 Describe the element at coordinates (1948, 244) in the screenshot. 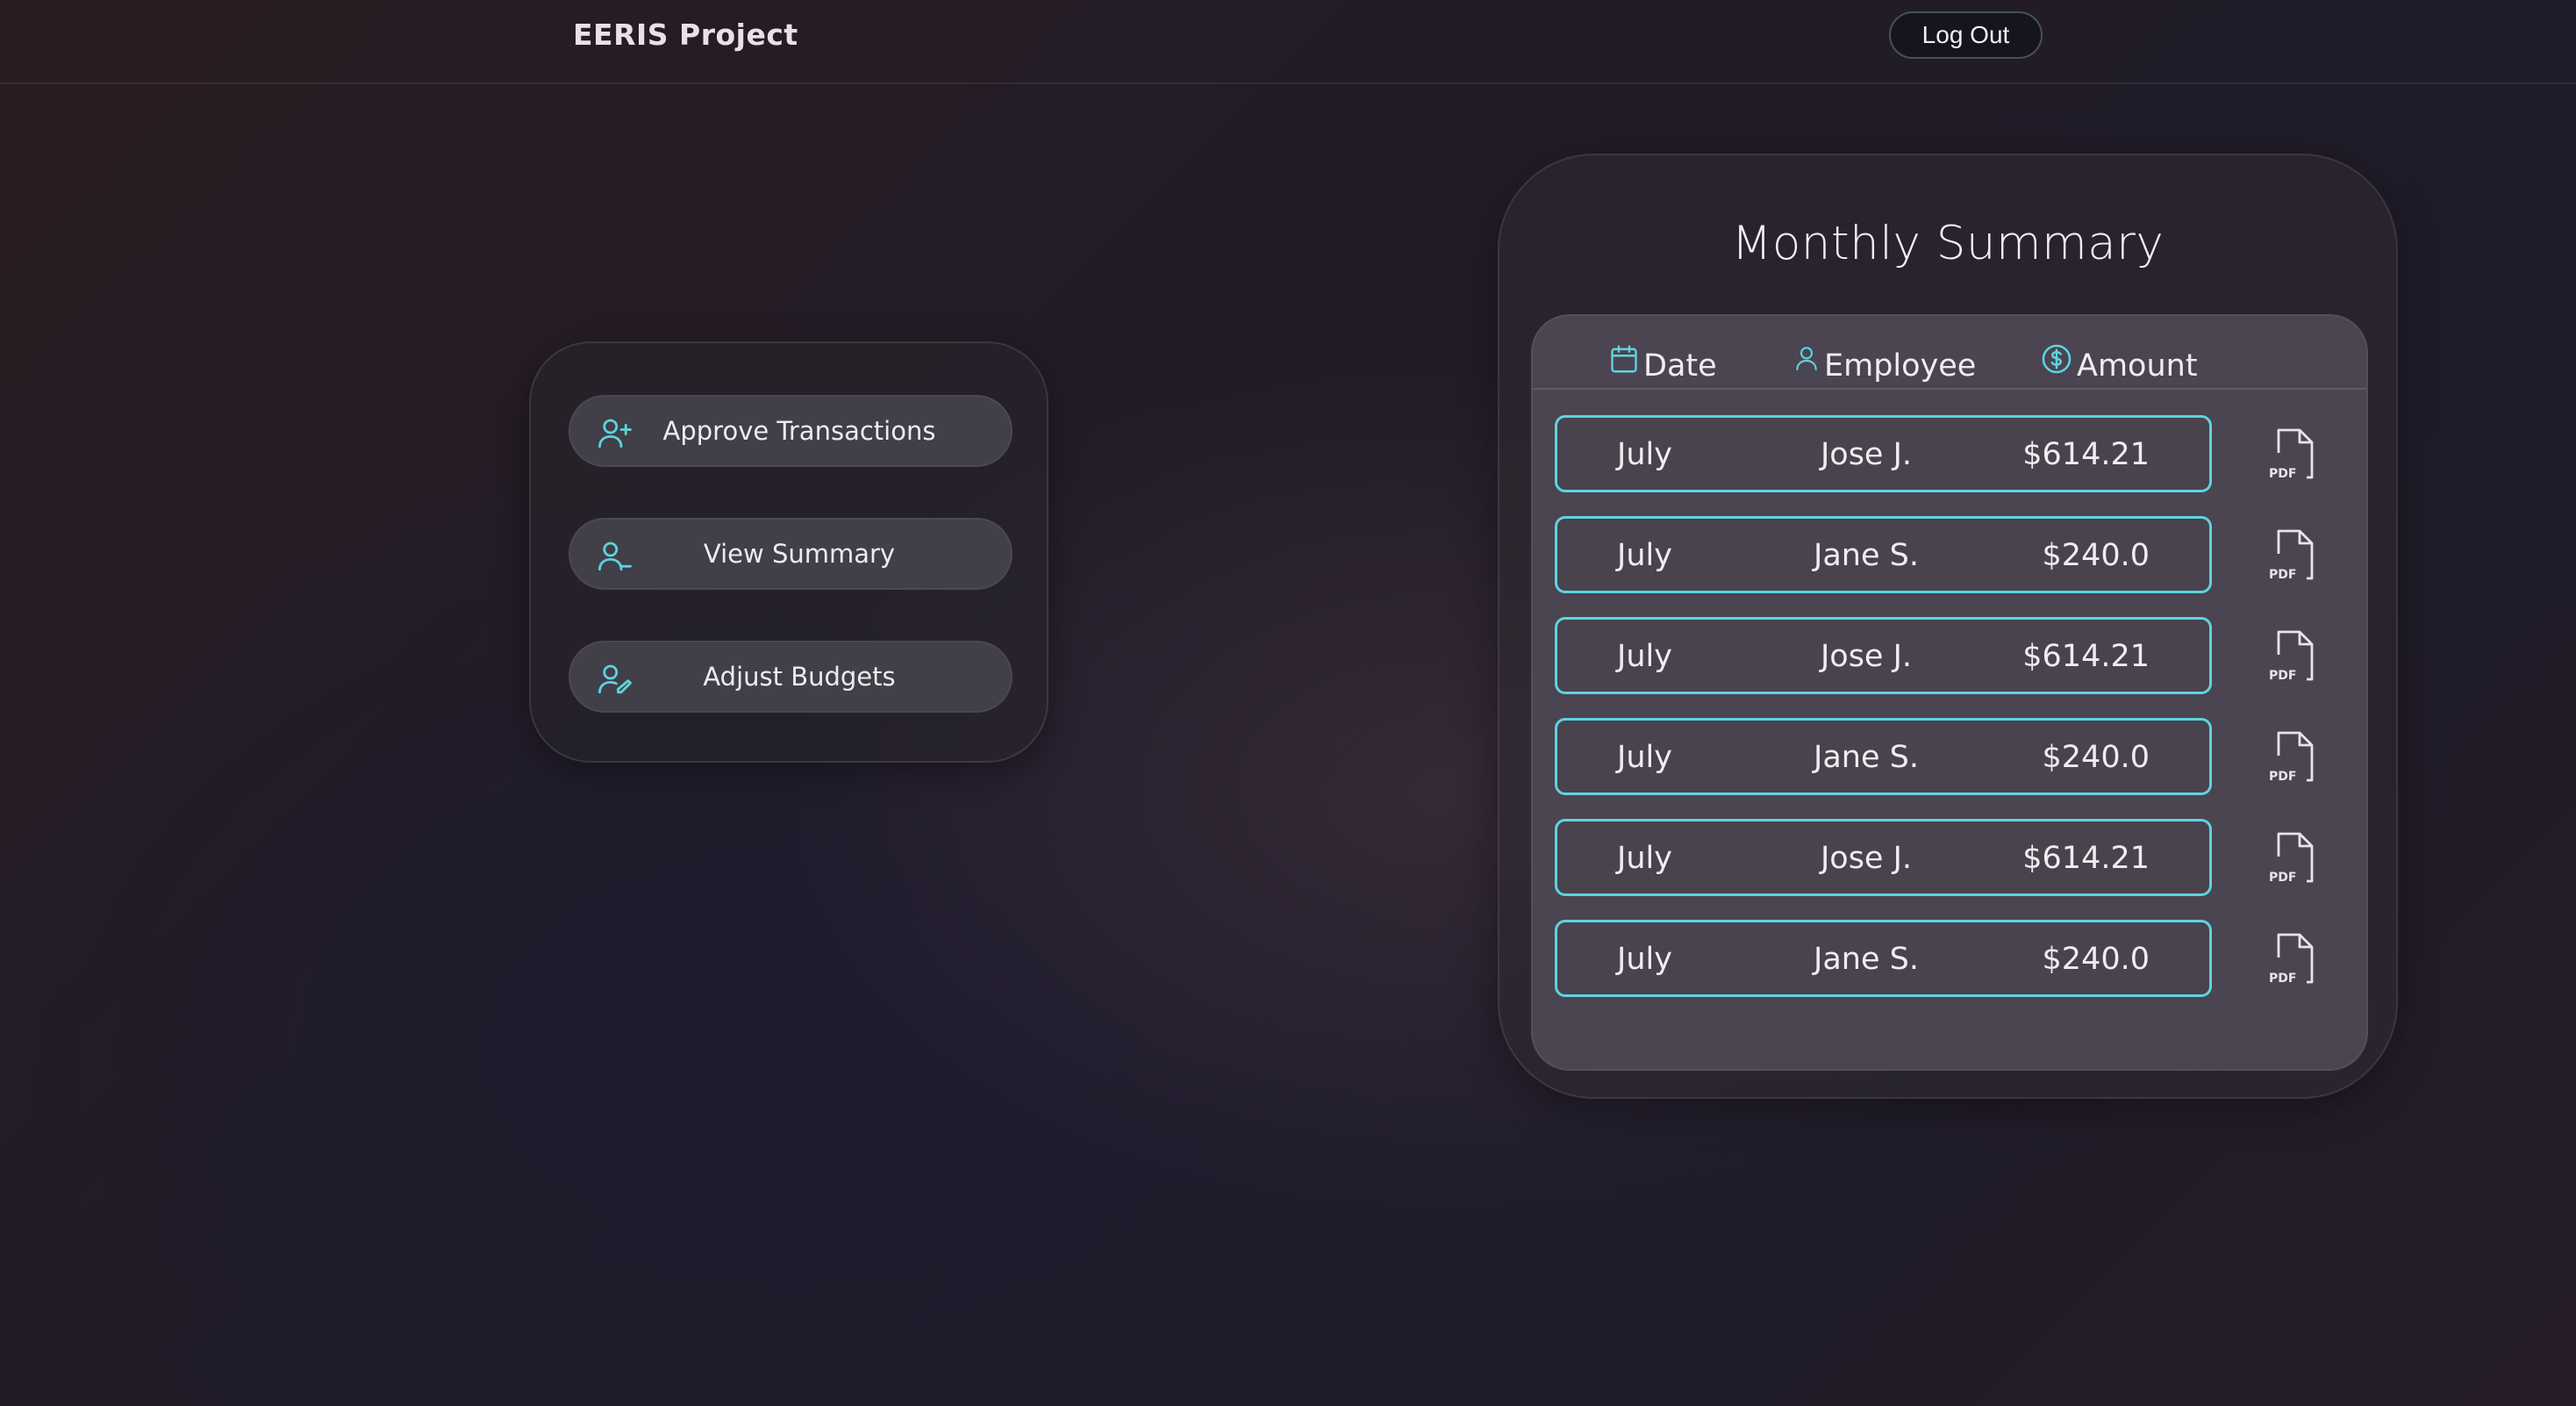

I see `summary-title: Monthly Summary` at that location.